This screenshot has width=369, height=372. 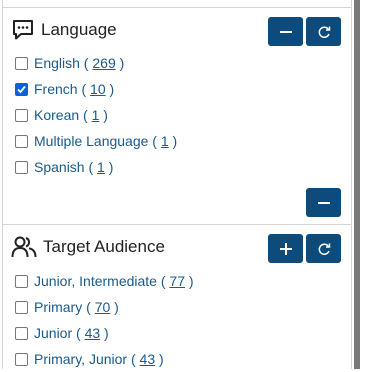 I want to click on language-option-korean: Korean ( 1 ), so click(x=96, y=115).